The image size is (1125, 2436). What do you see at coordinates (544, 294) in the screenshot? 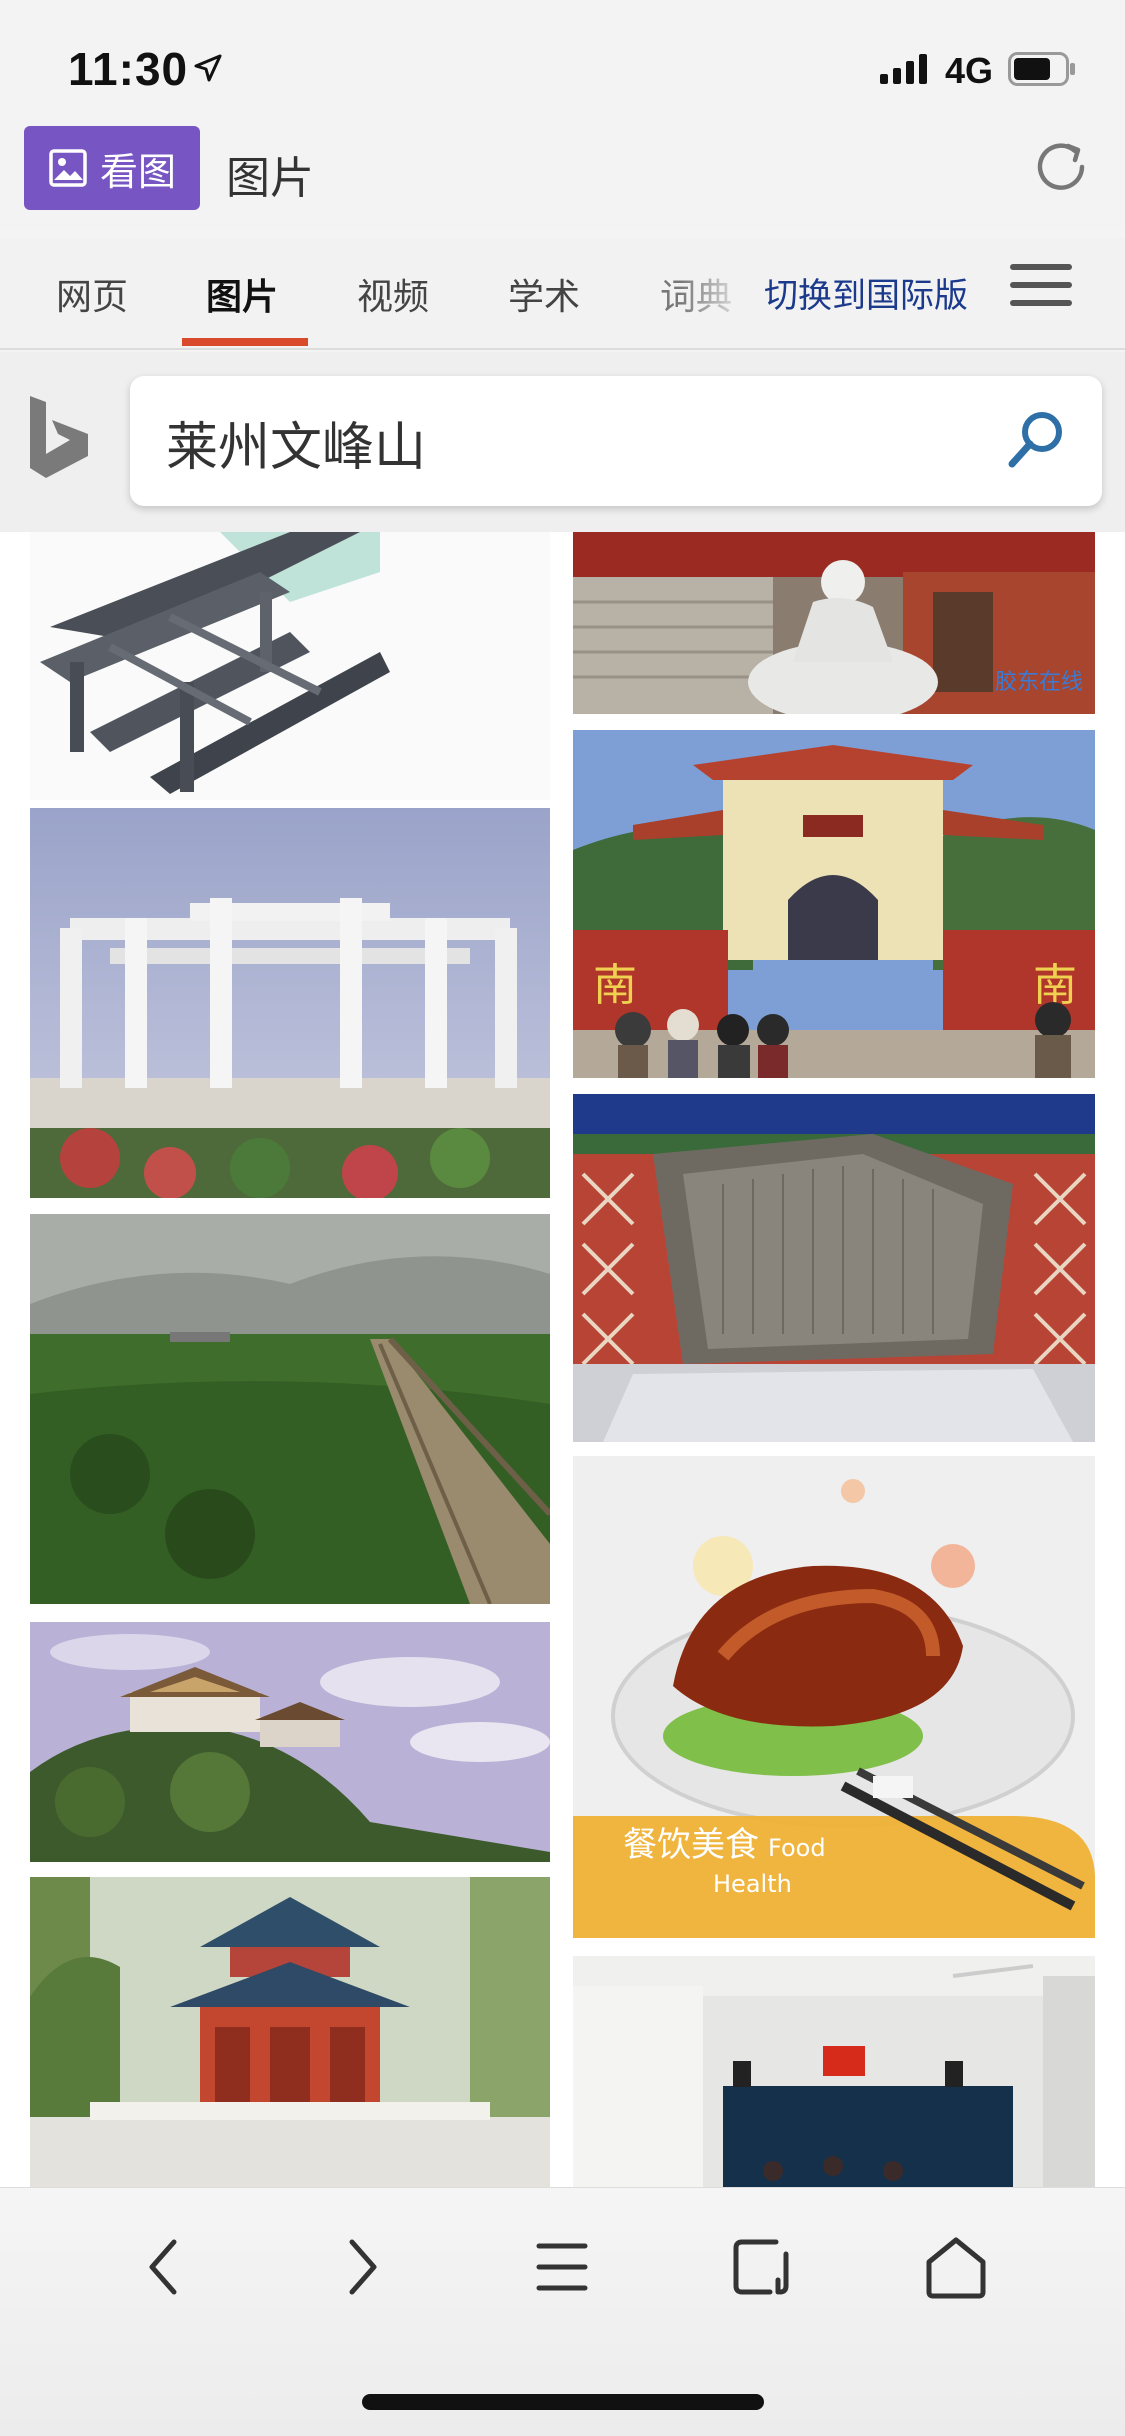
I see `tab-academic: 学术` at bounding box center [544, 294].